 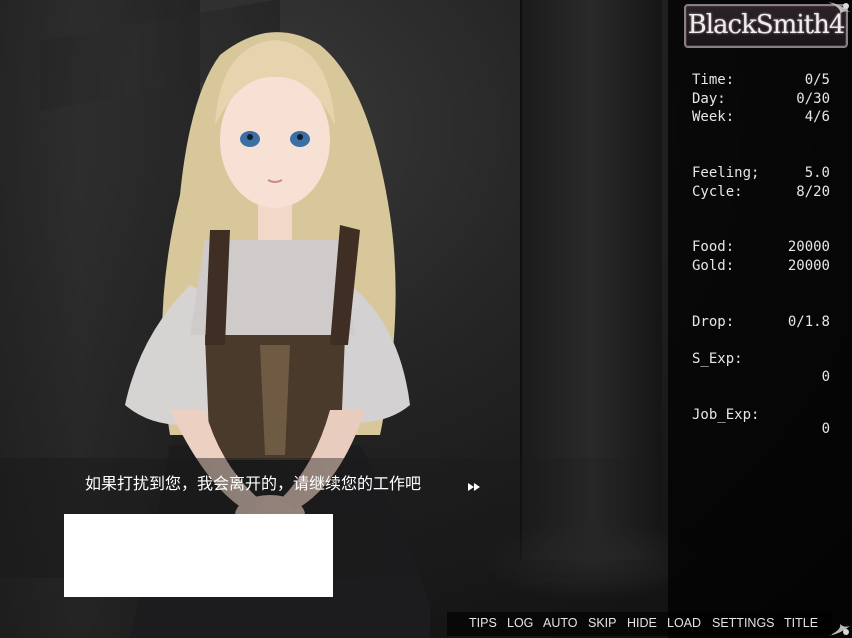 I want to click on stat-label: Day:, so click(x=709, y=99).